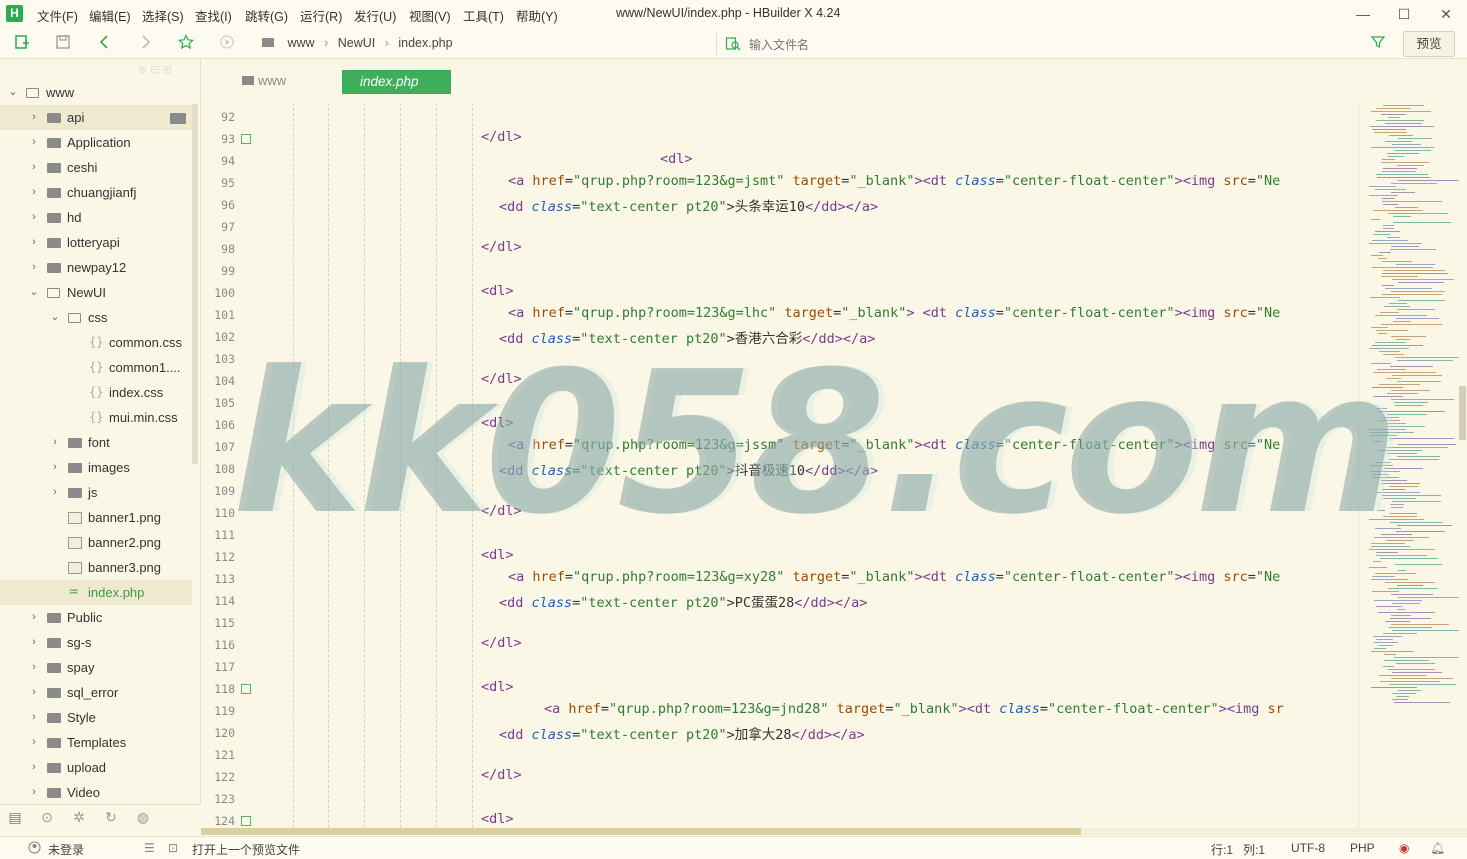 This screenshot has height=859, width=1467. Describe the element at coordinates (96, 392) in the screenshot. I see `sidebar-item-index-css: {} index.css` at that location.